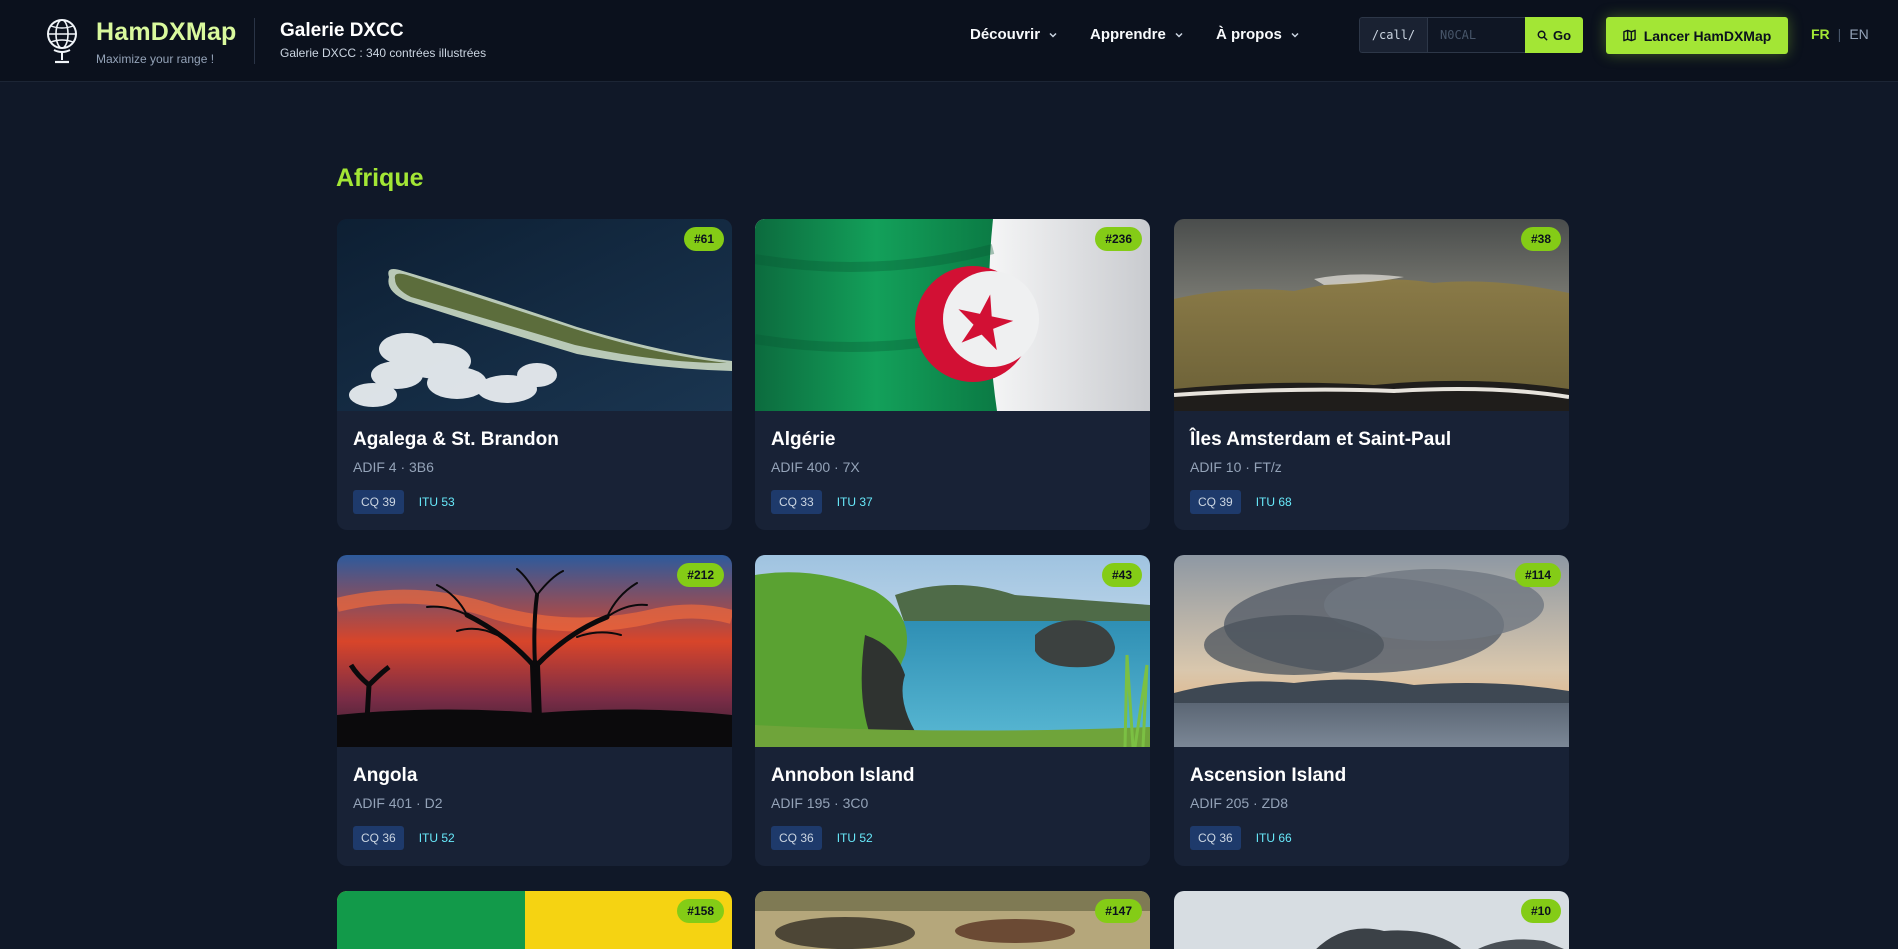  I want to click on map-icon, so click(1629, 35).